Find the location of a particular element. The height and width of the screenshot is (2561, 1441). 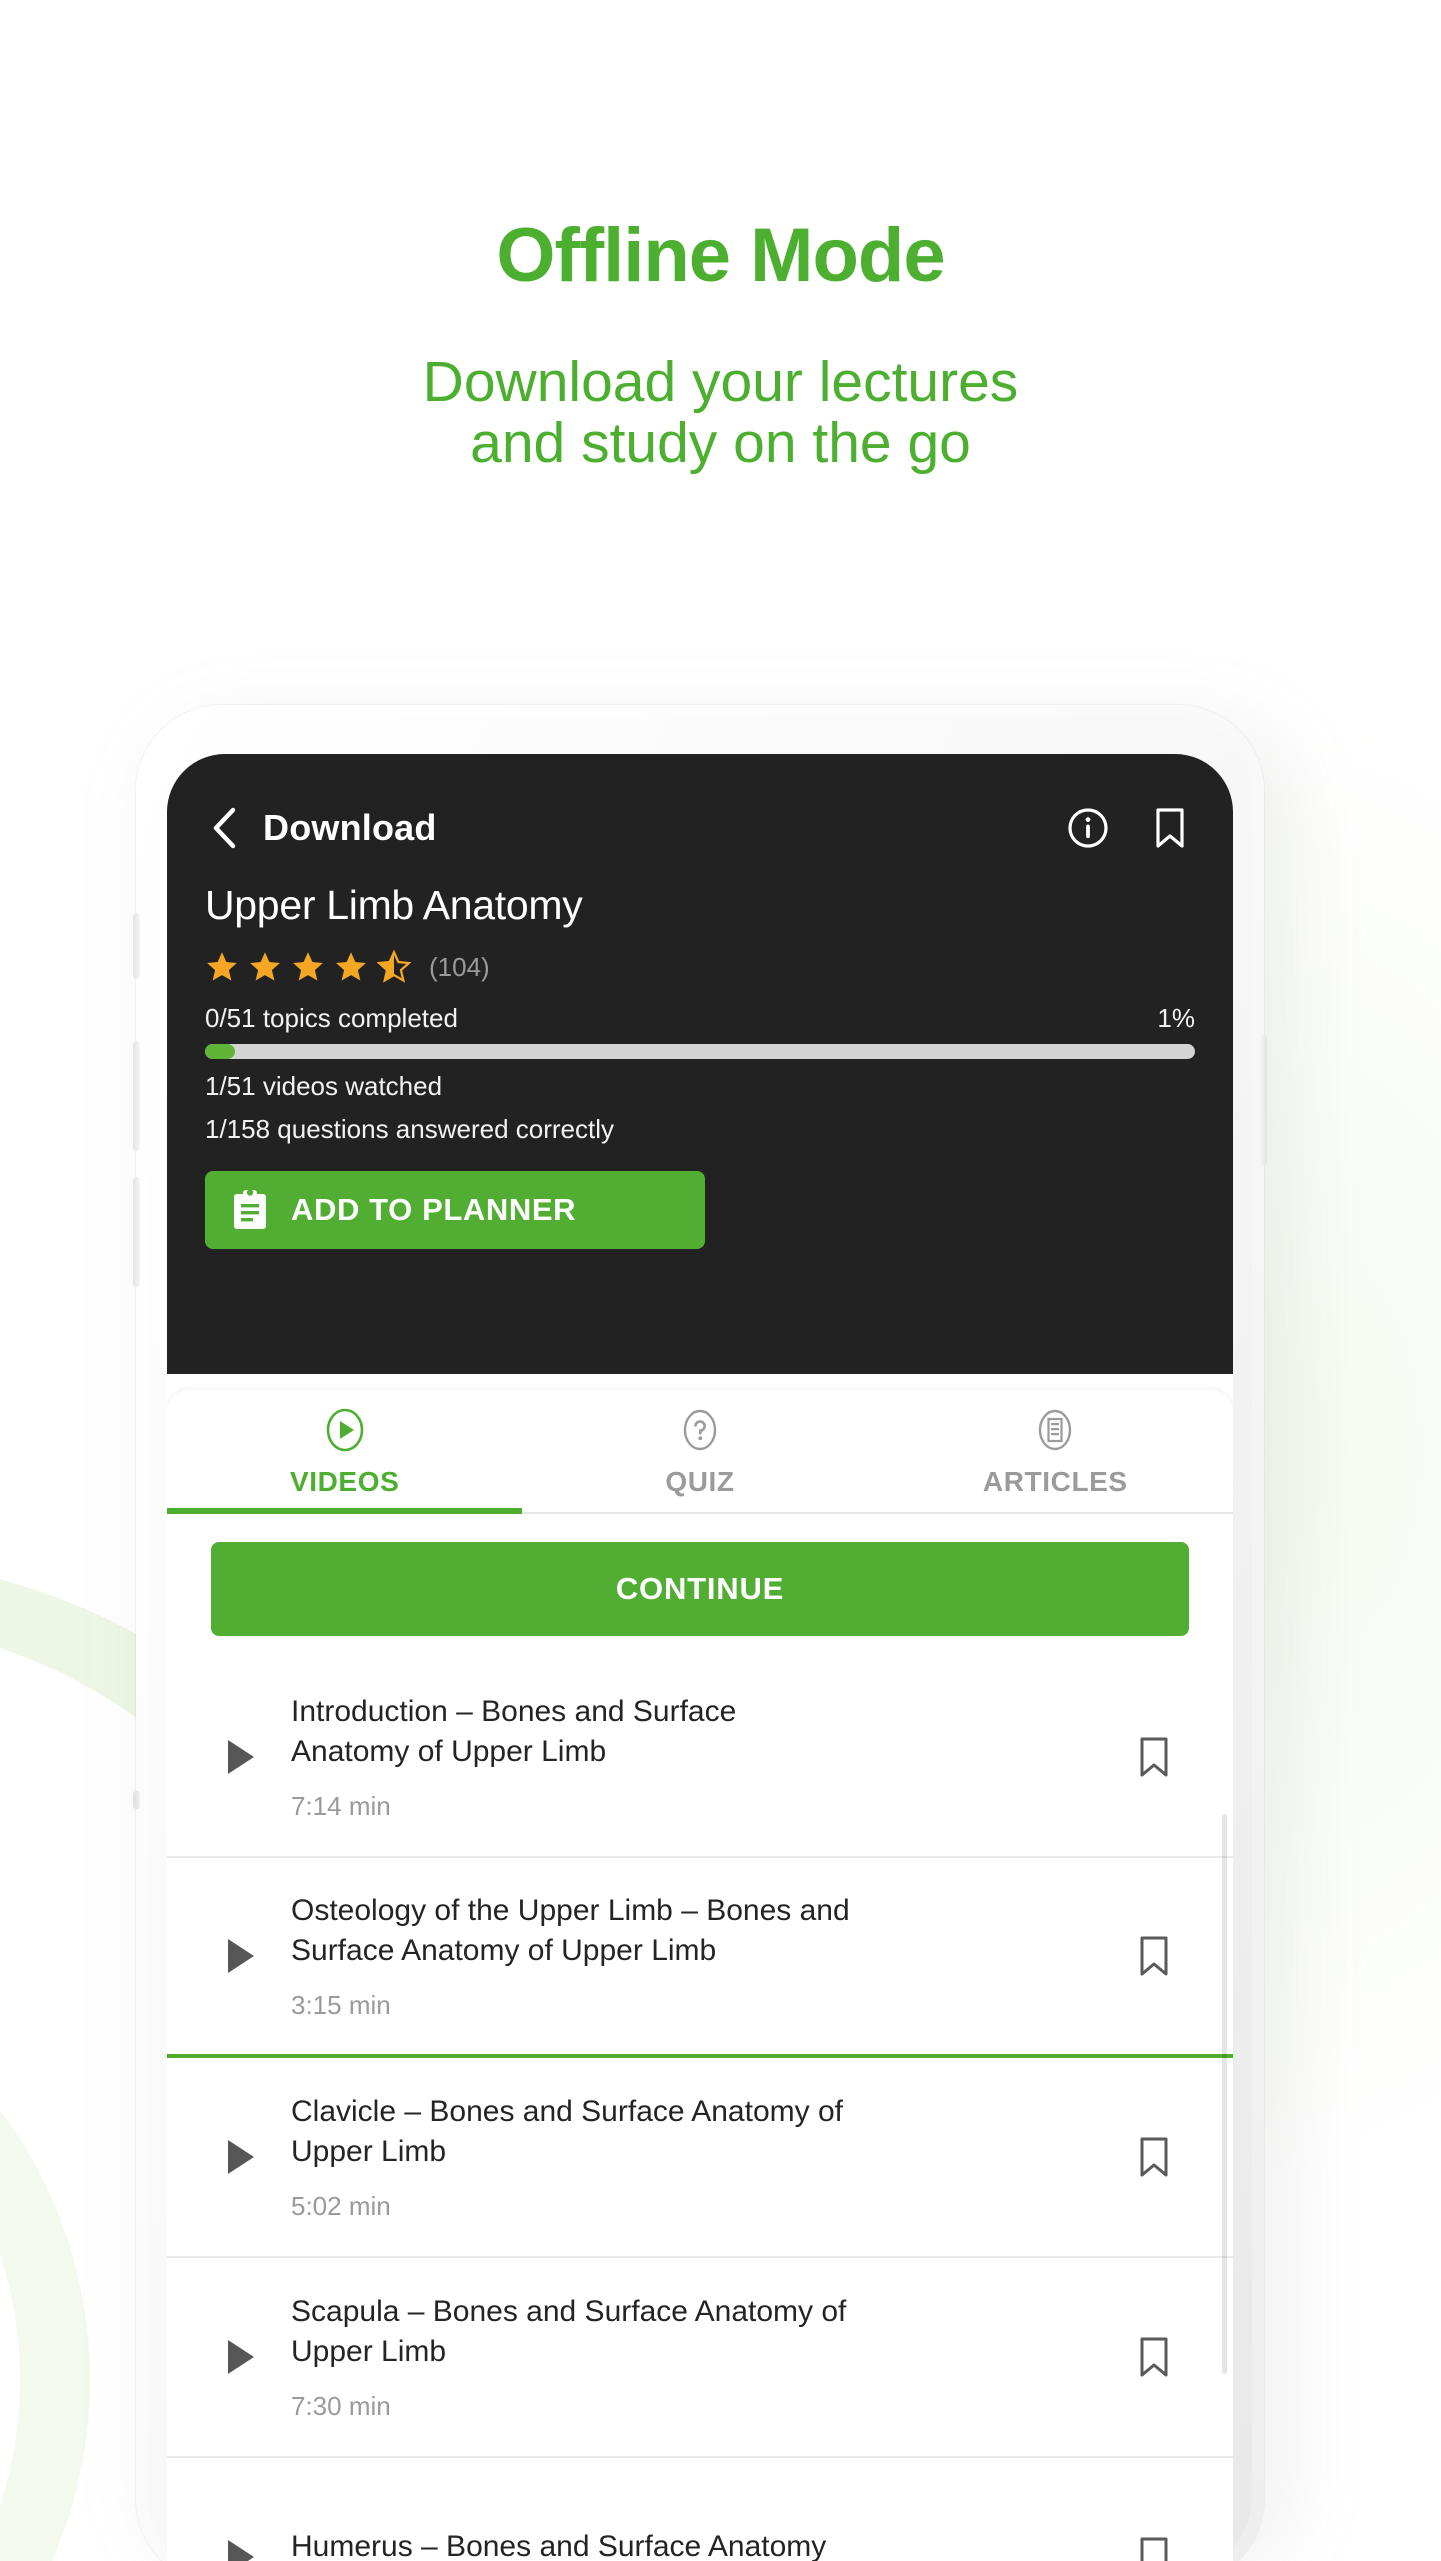

promo-subheadline-line-1: Download your lectures is located at coordinates (720, 382).